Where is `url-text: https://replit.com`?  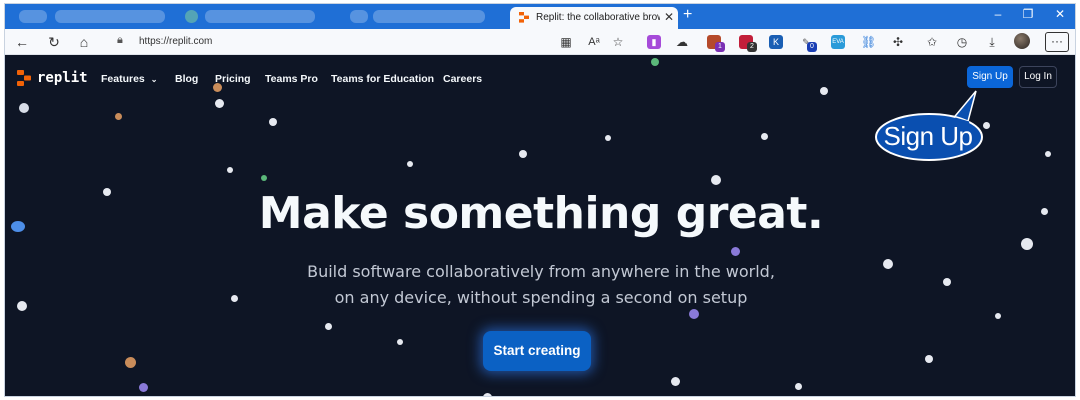
url-text: https://replit.com is located at coordinates (176, 41).